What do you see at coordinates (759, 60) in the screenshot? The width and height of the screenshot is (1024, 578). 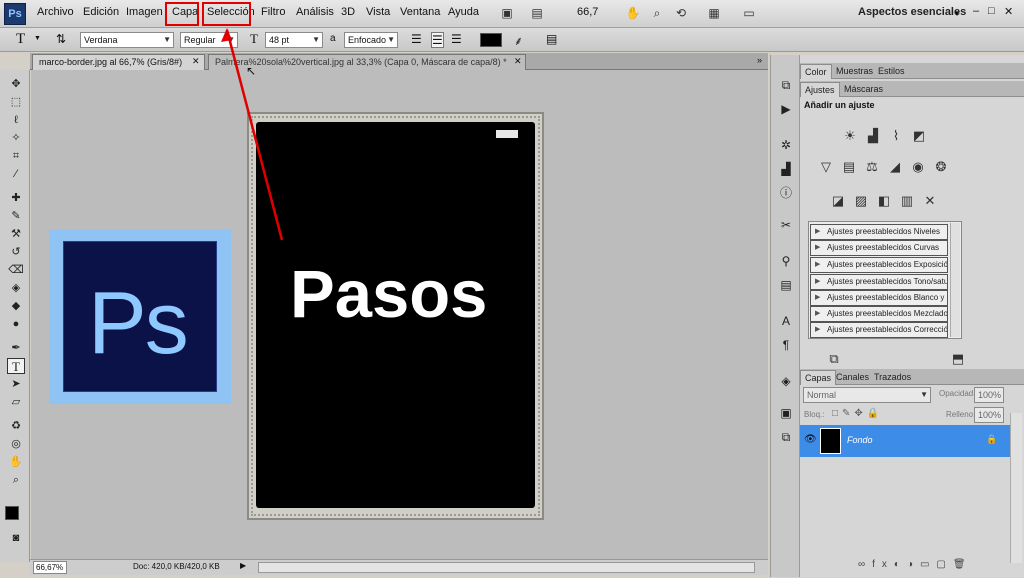 I see `tab-overflow-icon: »` at bounding box center [759, 60].